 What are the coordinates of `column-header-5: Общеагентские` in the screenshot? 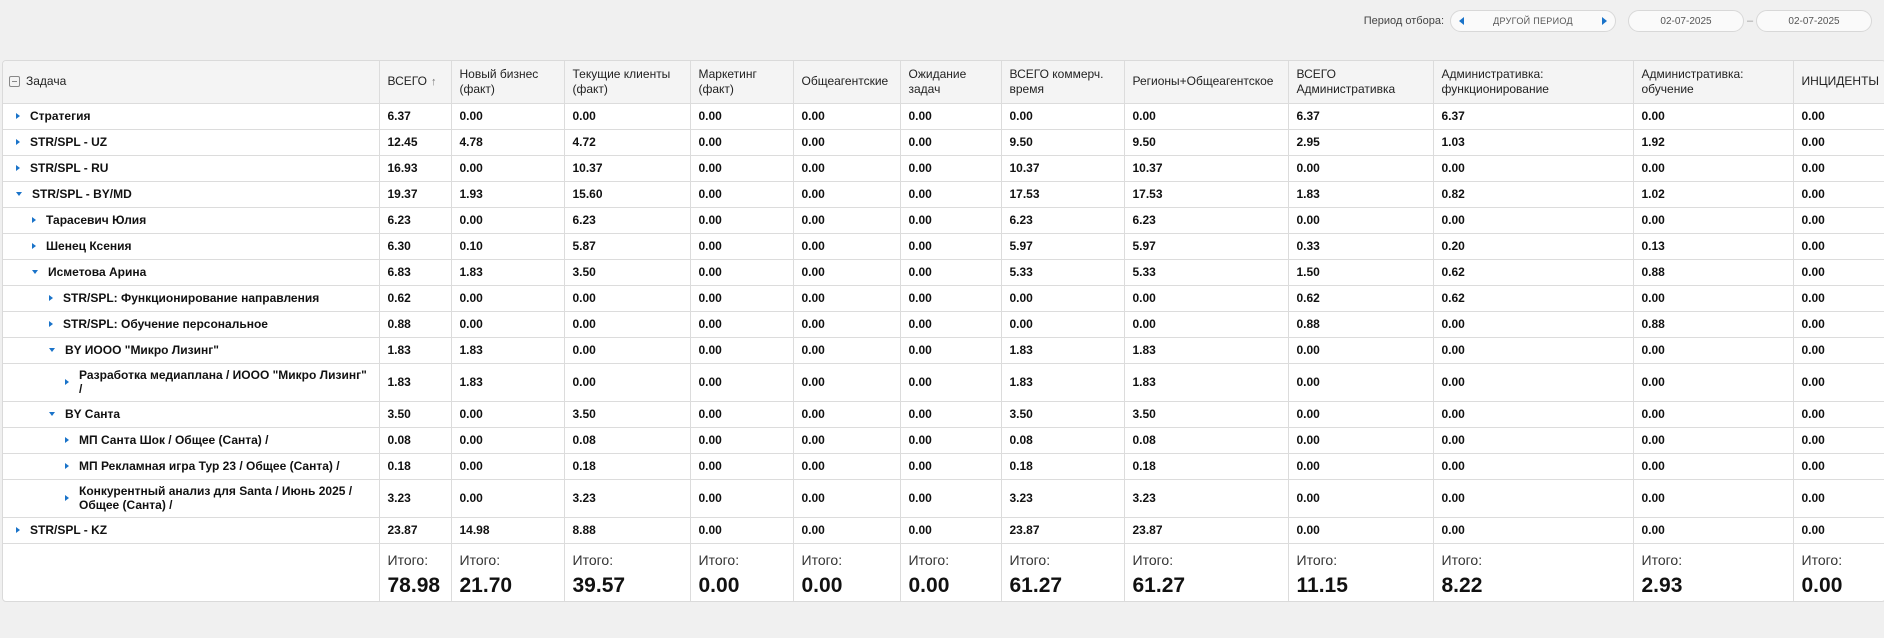 It's located at (847, 82).